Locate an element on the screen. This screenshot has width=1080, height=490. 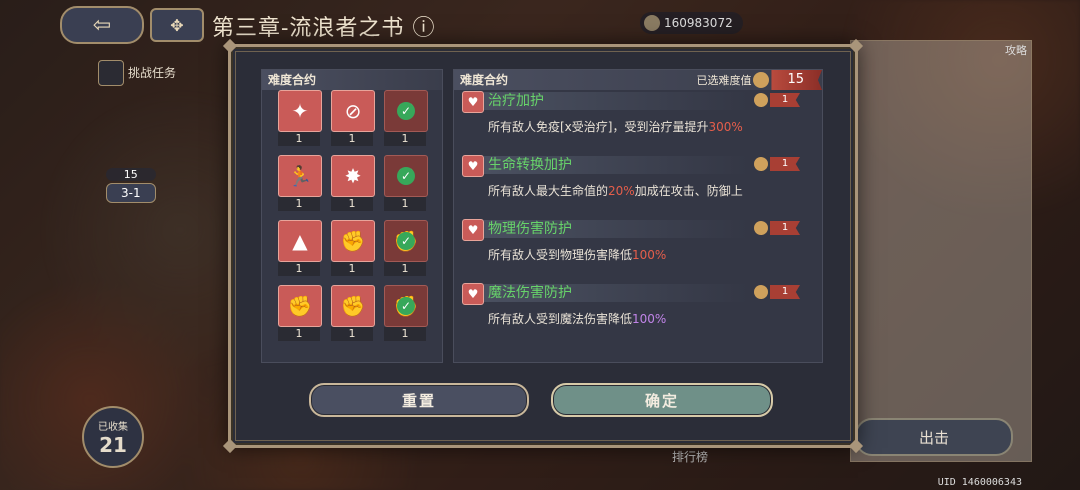
confirm-button: 确定 is located at coordinates (662, 400).